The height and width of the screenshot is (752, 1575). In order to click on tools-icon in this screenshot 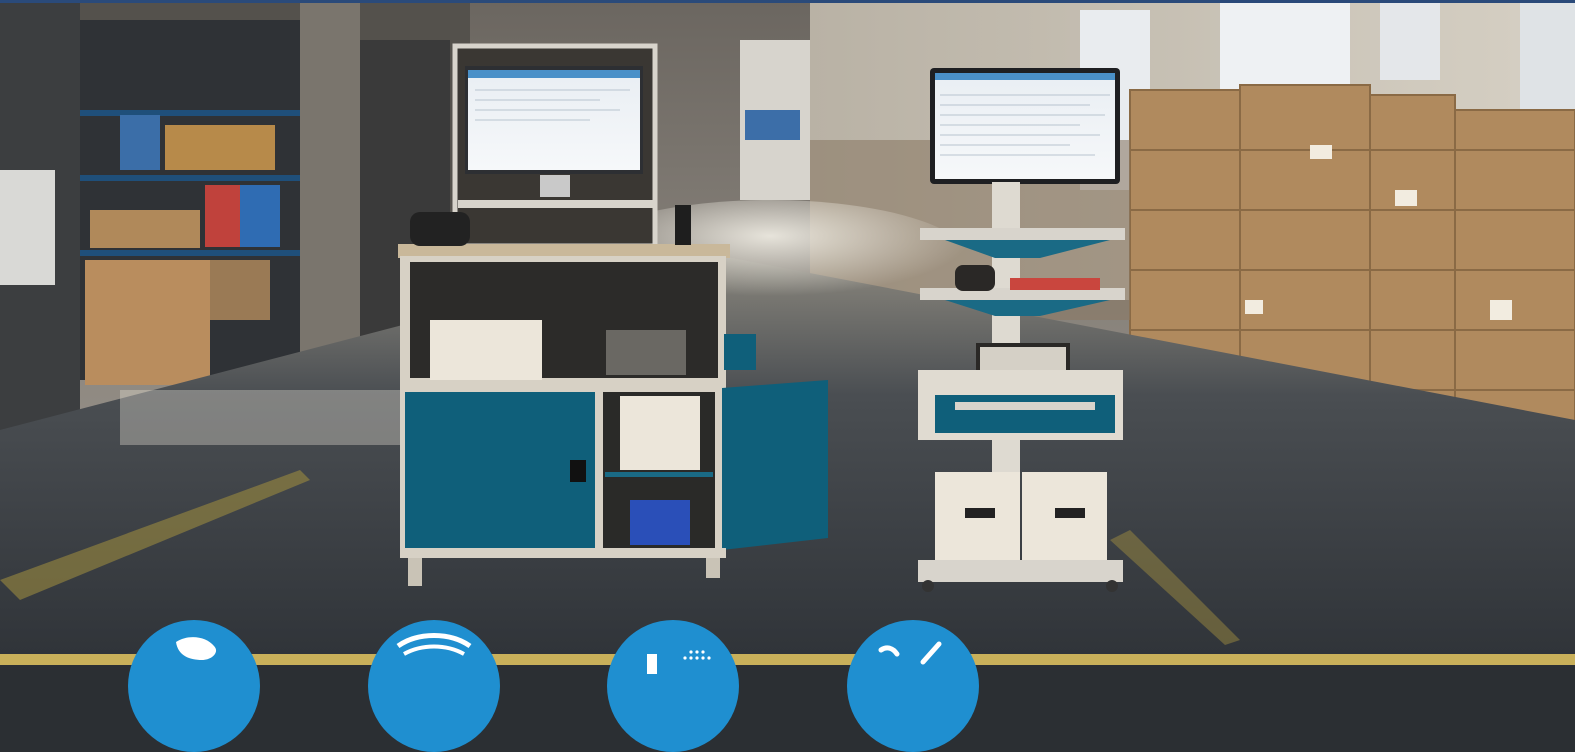, I will do `click(910, 653)`.